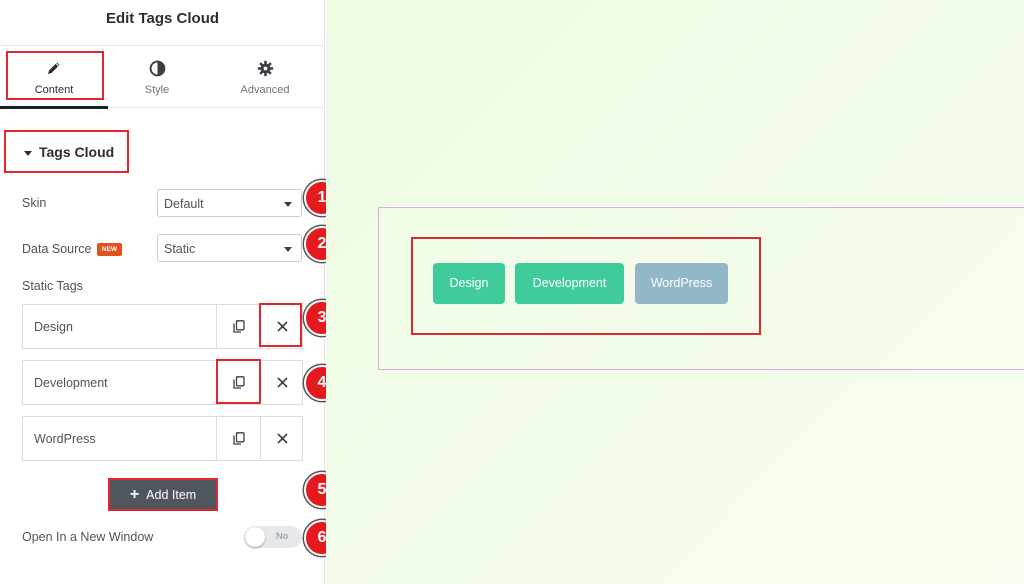  What do you see at coordinates (265, 90) in the screenshot?
I see `tab-advanced-label: Advanced` at bounding box center [265, 90].